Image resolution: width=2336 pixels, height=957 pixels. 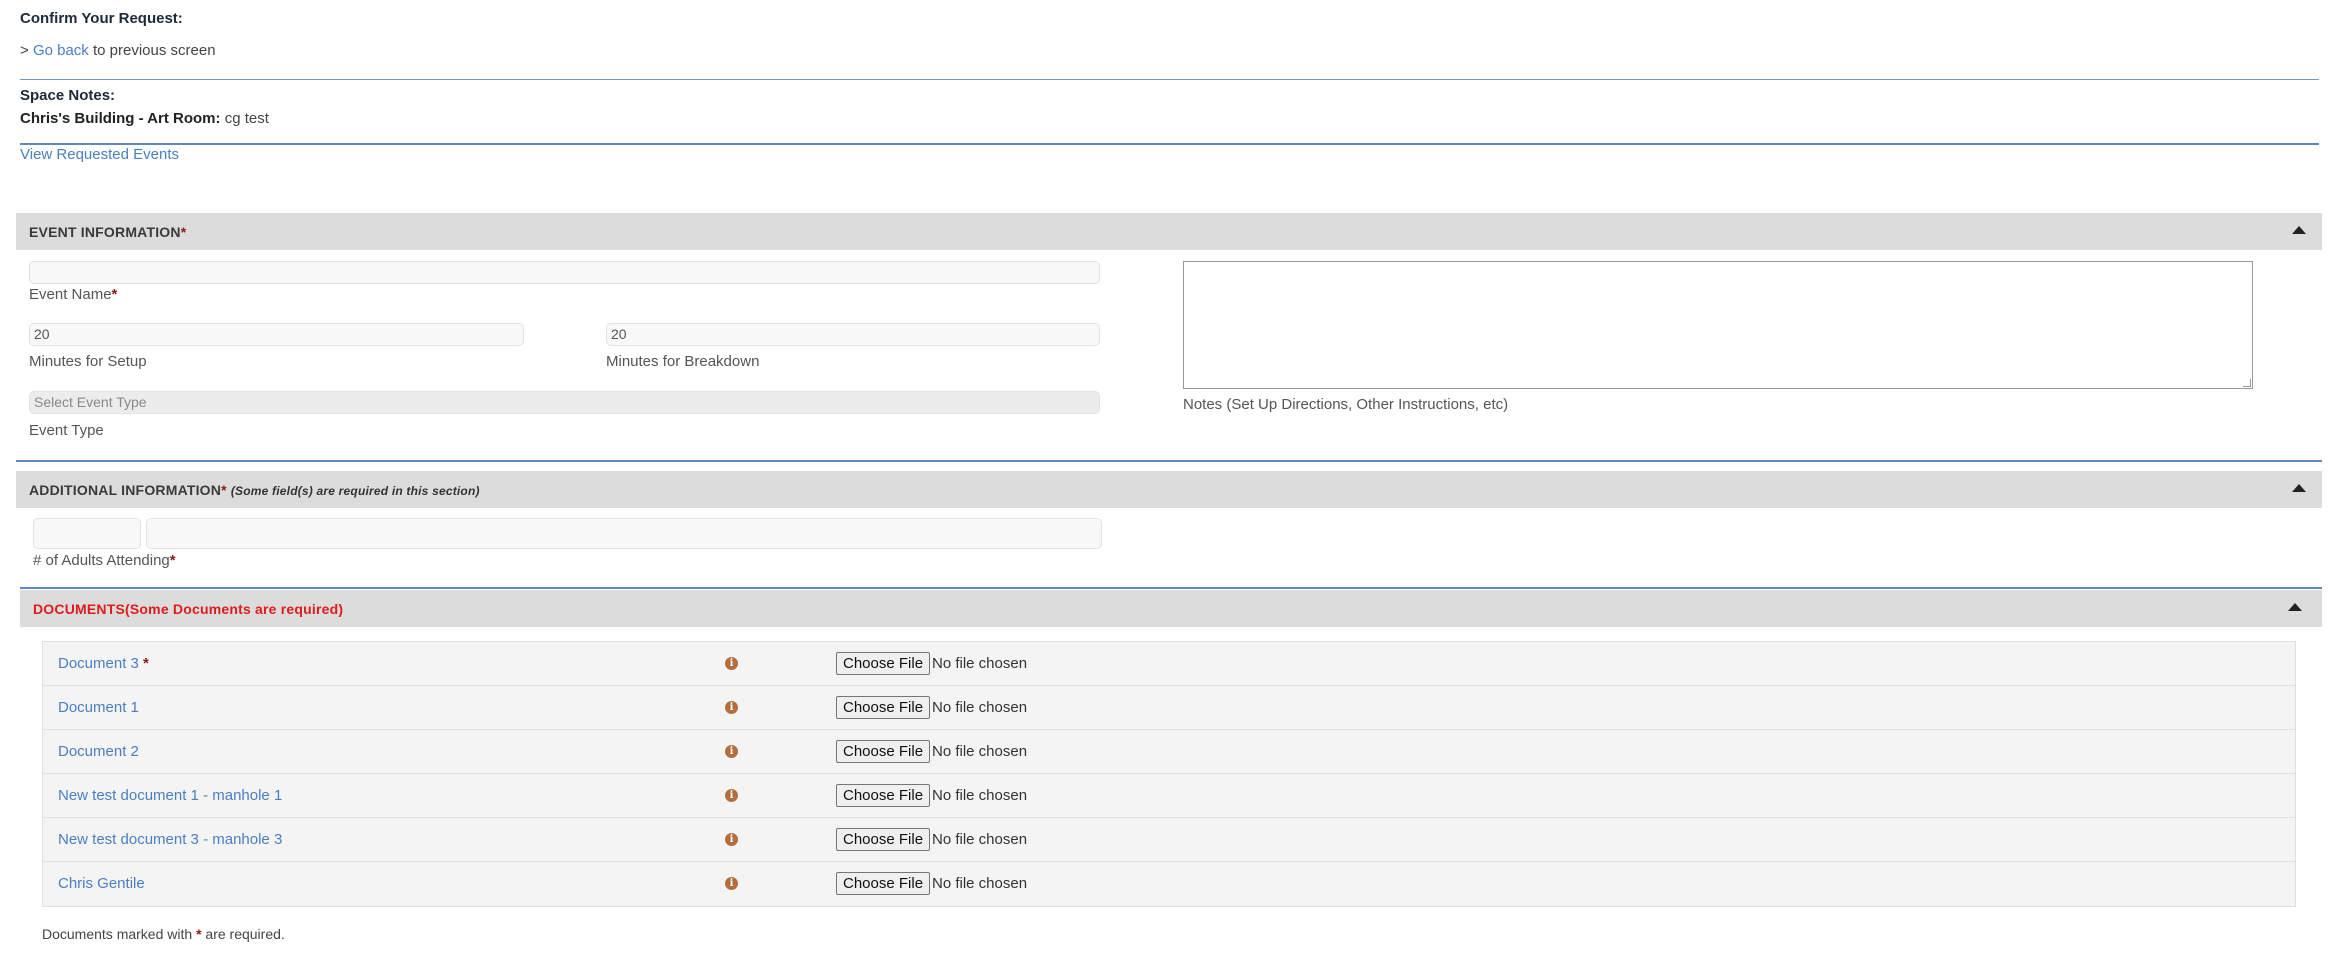 I want to click on document-link: Chris Gentile, so click(x=101, y=883).